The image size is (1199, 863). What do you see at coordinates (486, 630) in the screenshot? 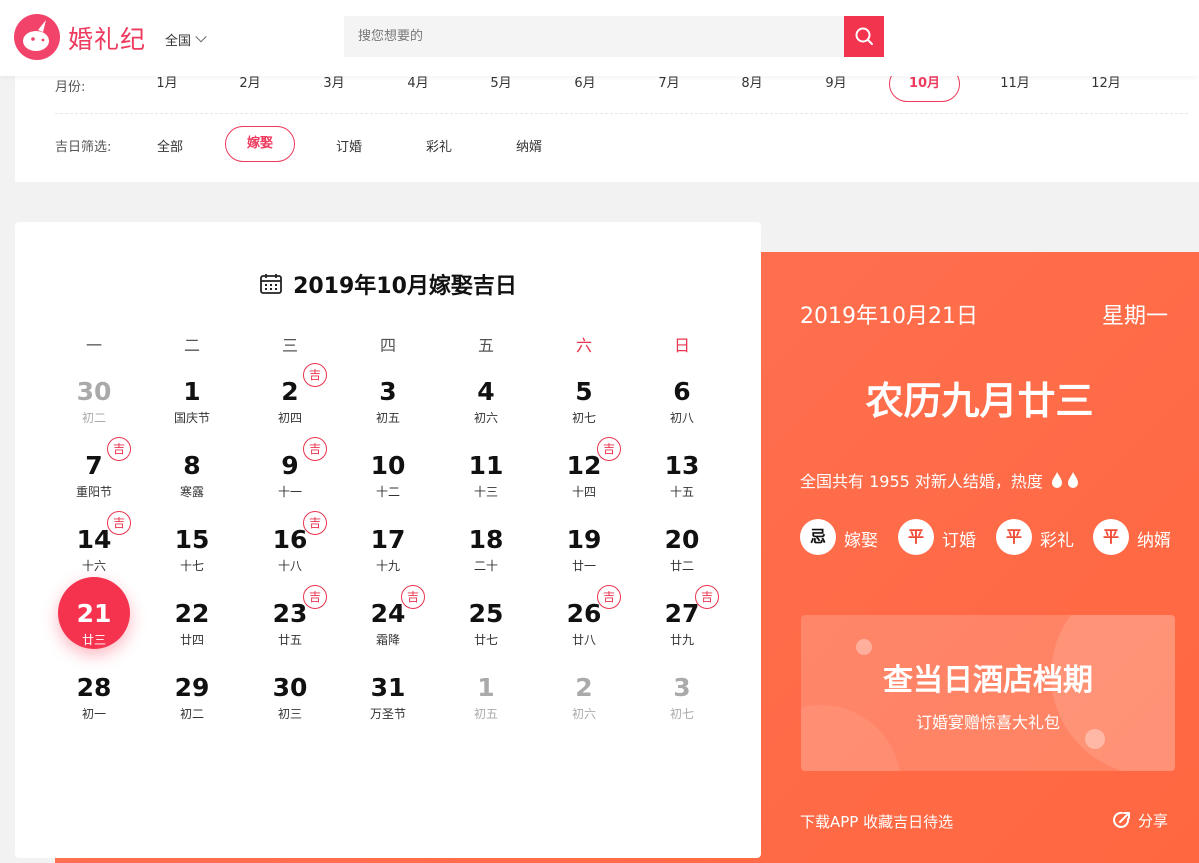
I see `calendar-day: 25 廿七` at bounding box center [486, 630].